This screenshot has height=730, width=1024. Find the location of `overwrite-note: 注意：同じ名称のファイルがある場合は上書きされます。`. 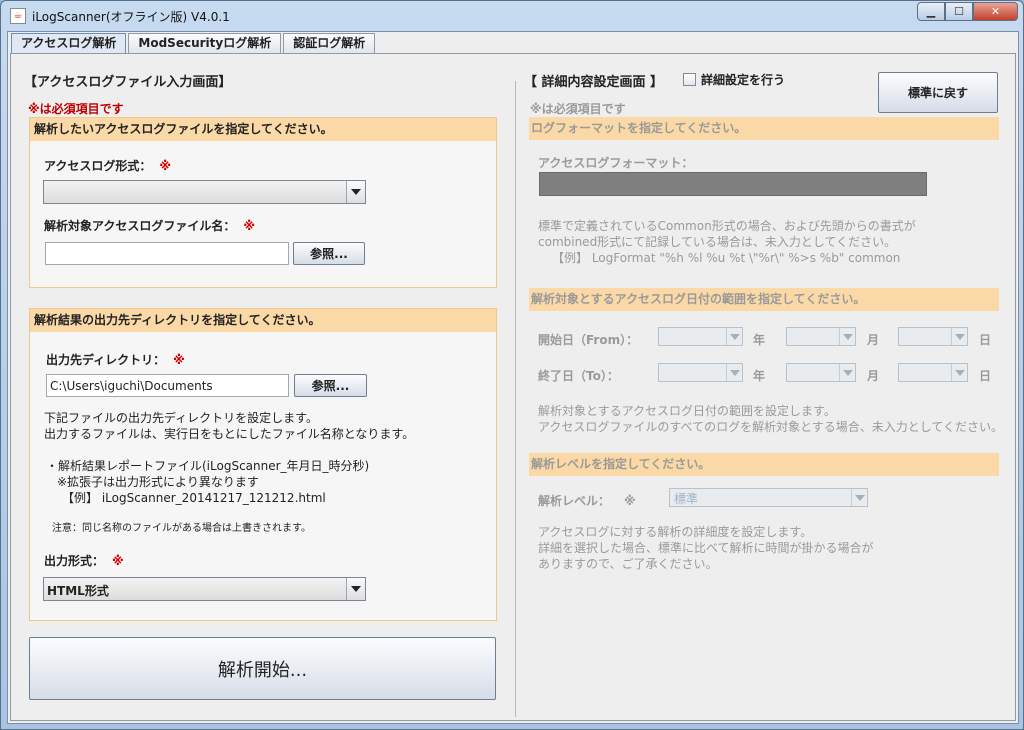

overwrite-note: 注意：同じ名称のファイルがある場合は上書きされます。 is located at coordinates (181, 528).